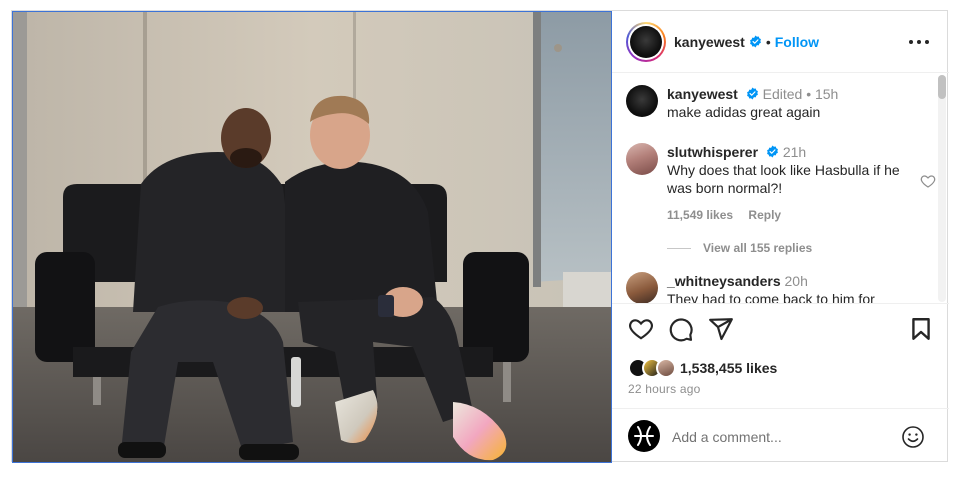 The width and height of the screenshot is (961, 485). I want to click on author-avatar, so click(646, 41).